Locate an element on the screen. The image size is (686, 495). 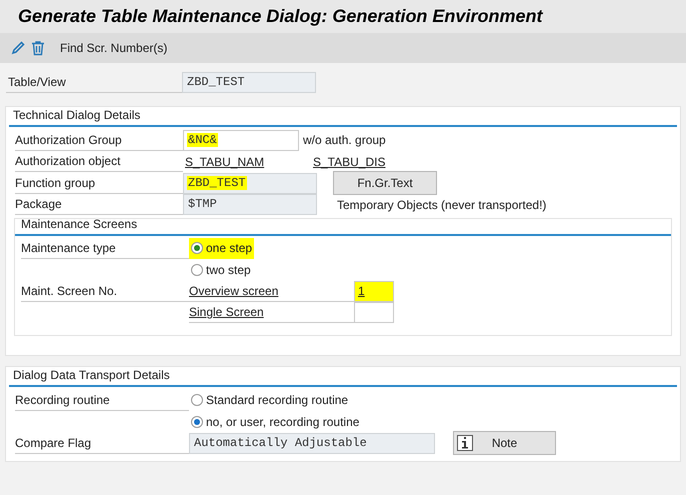
button: Note is located at coordinates (504, 443).